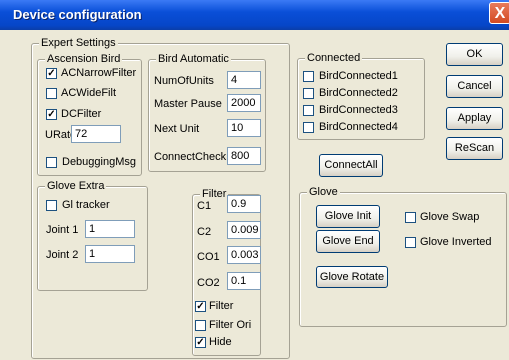  Describe the element at coordinates (76, 186) in the screenshot. I see `glove-extra-legend: Glove Extra` at that location.